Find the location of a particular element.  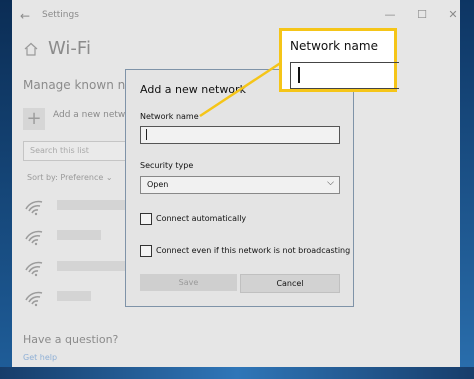

search-placeholder: Search this list is located at coordinates (59, 150).